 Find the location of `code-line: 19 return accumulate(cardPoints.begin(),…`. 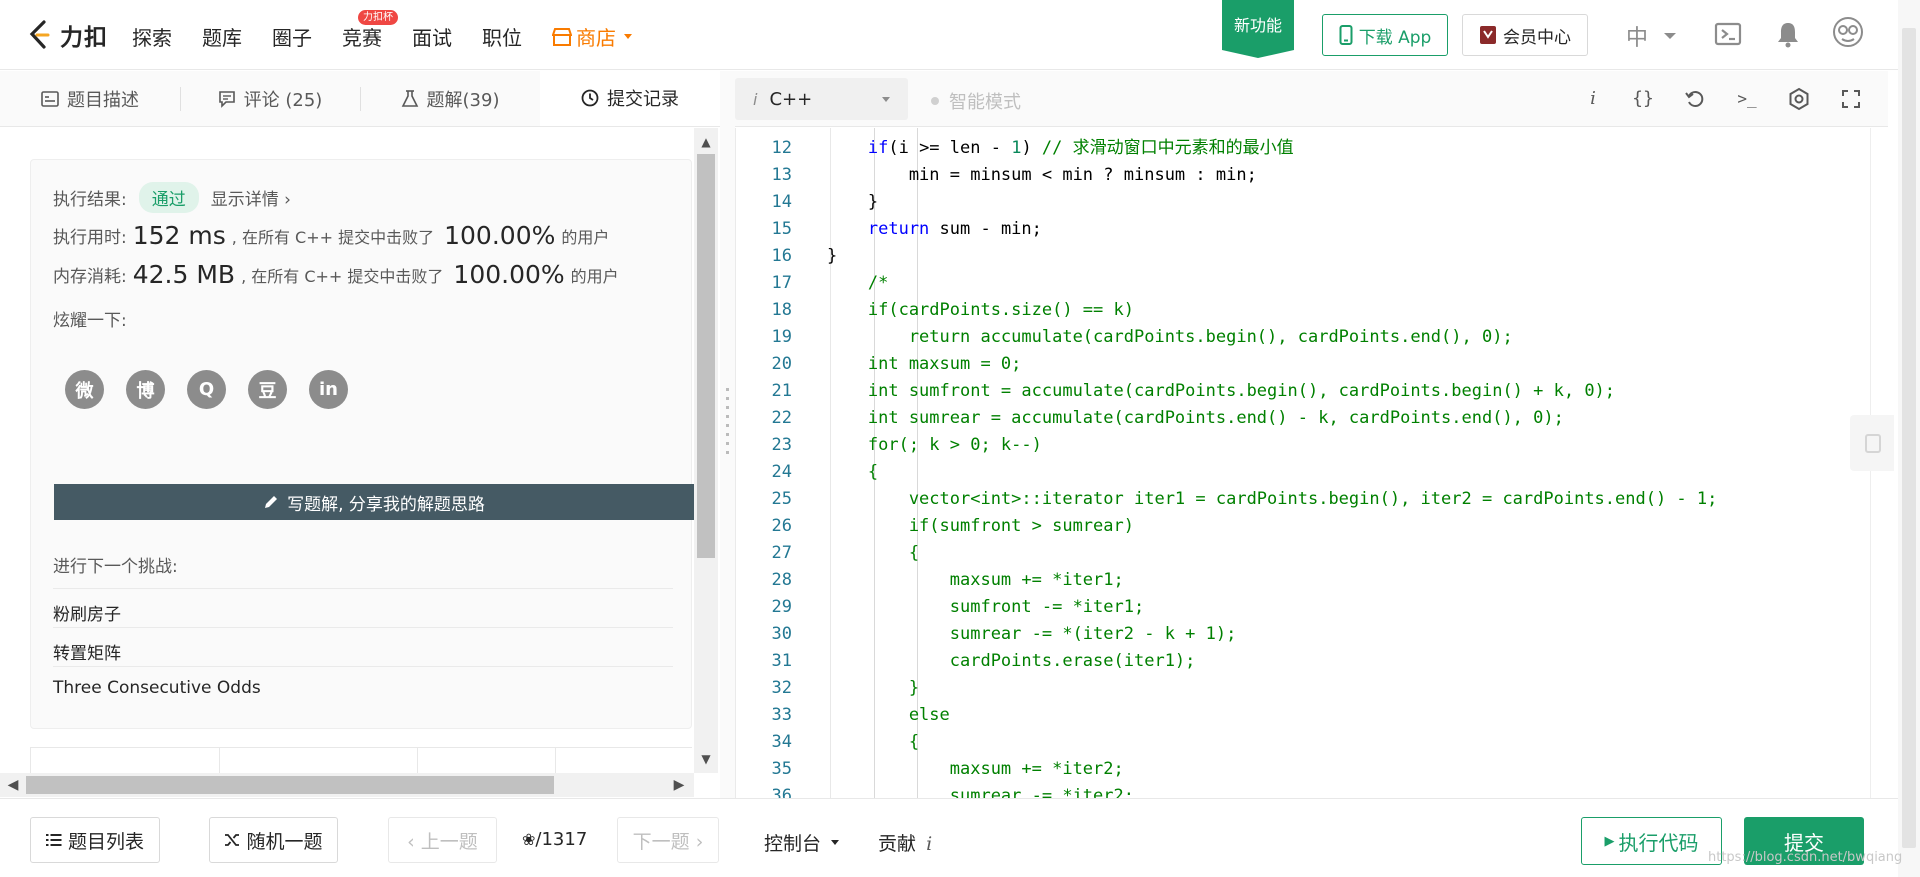

code-line: 19 return accumulate(cardPoints.begin(),… is located at coordinates (1303, 337).